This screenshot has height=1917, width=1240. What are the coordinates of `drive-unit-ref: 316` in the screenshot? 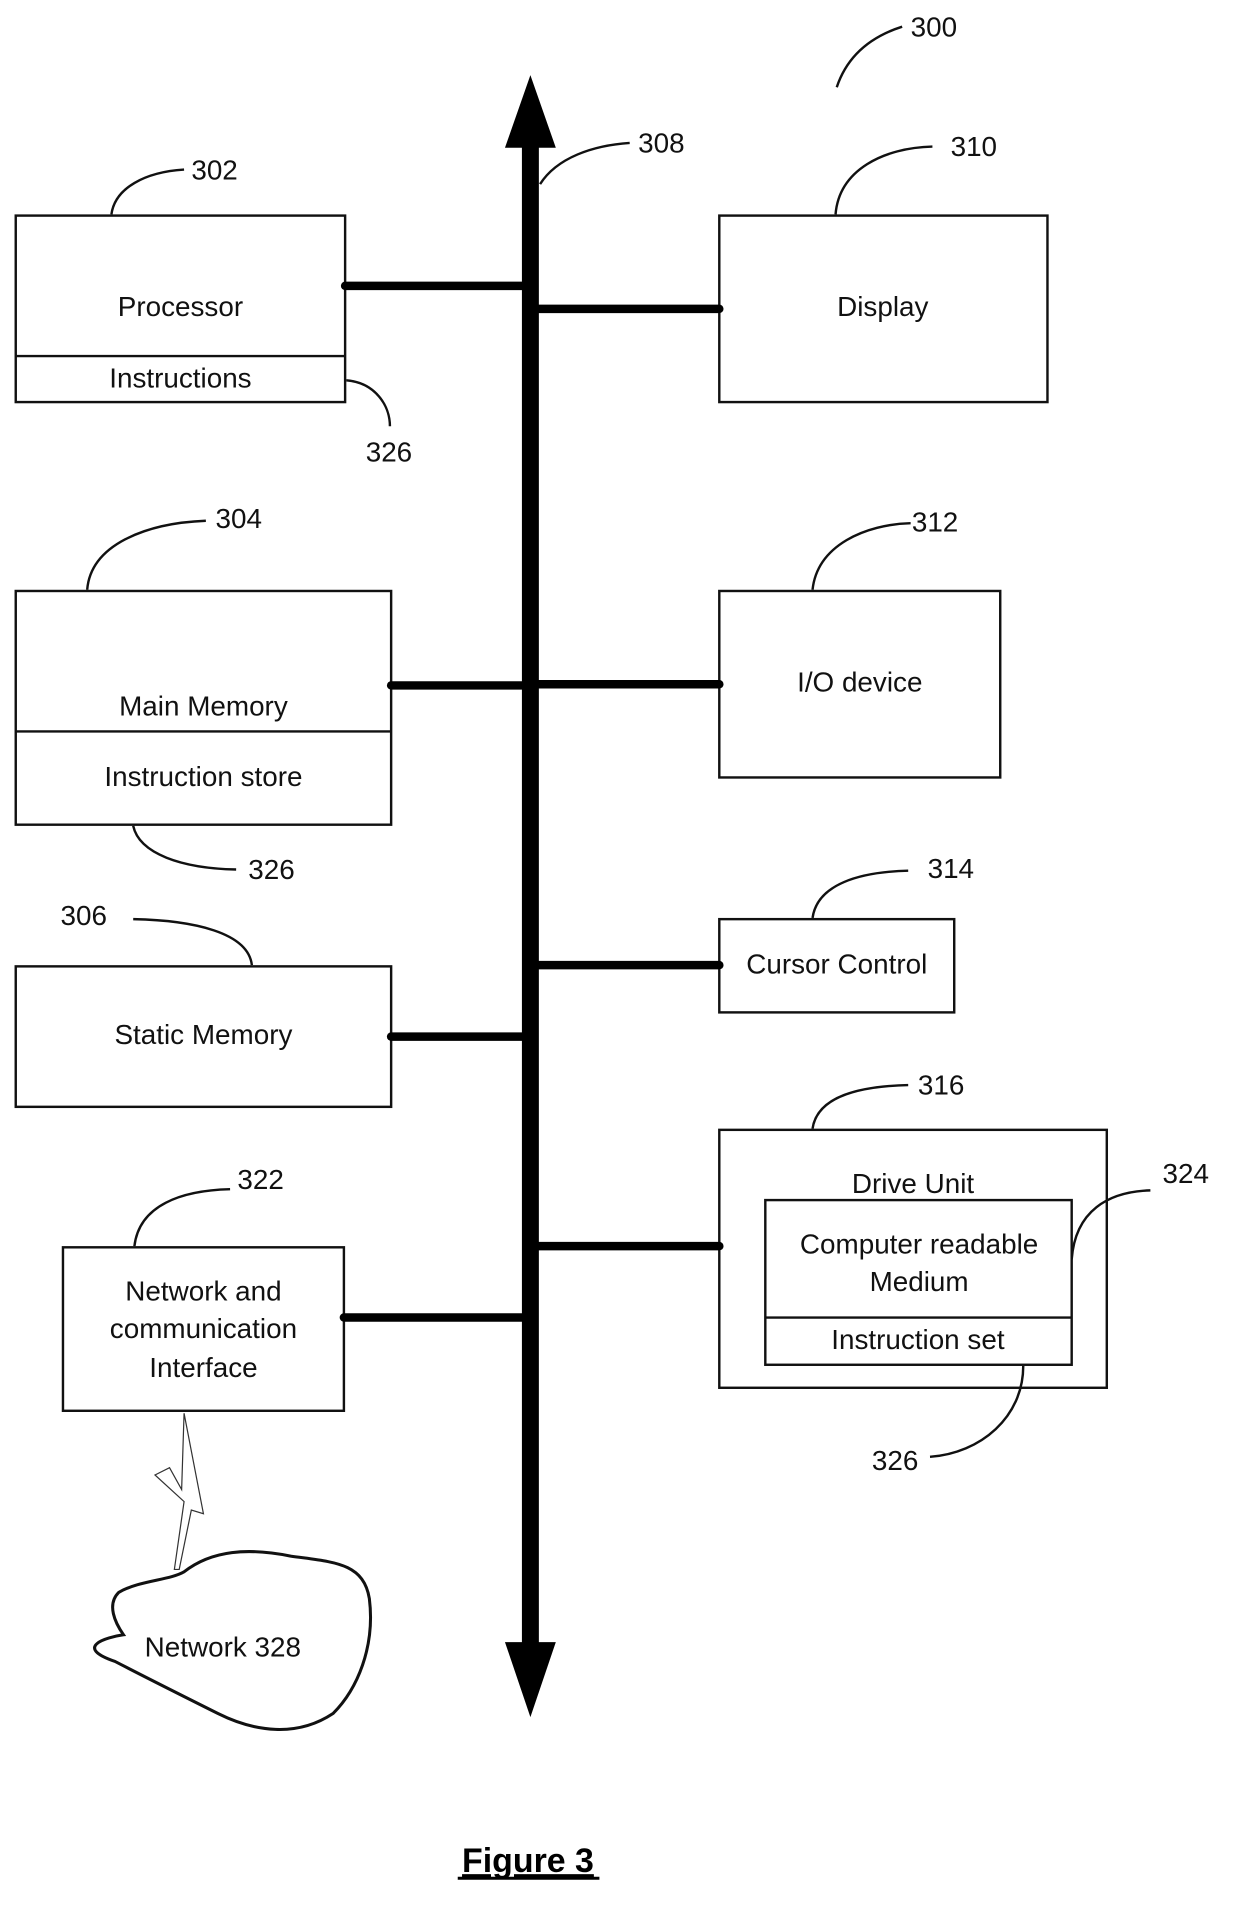 It's located at (941, 1085).